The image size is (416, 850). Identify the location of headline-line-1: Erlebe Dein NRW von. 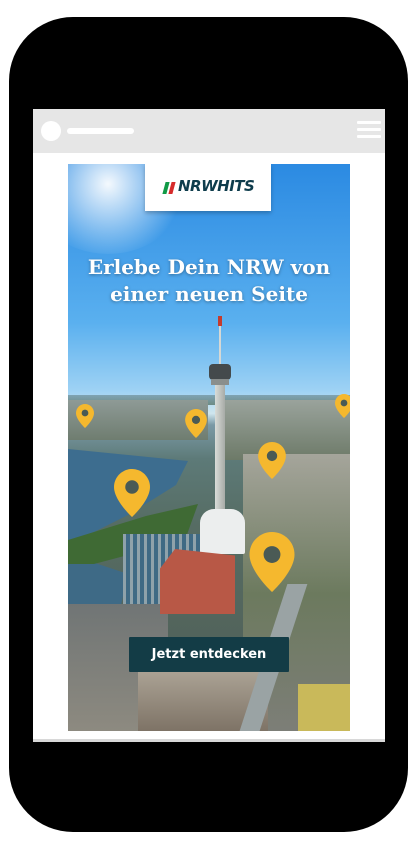
(209, 267).